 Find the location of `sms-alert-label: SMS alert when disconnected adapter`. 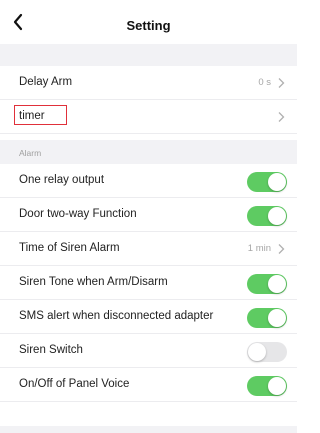

sms-alert-label: SMS alert when disconnected adapter is located at coordinates (116, 316).